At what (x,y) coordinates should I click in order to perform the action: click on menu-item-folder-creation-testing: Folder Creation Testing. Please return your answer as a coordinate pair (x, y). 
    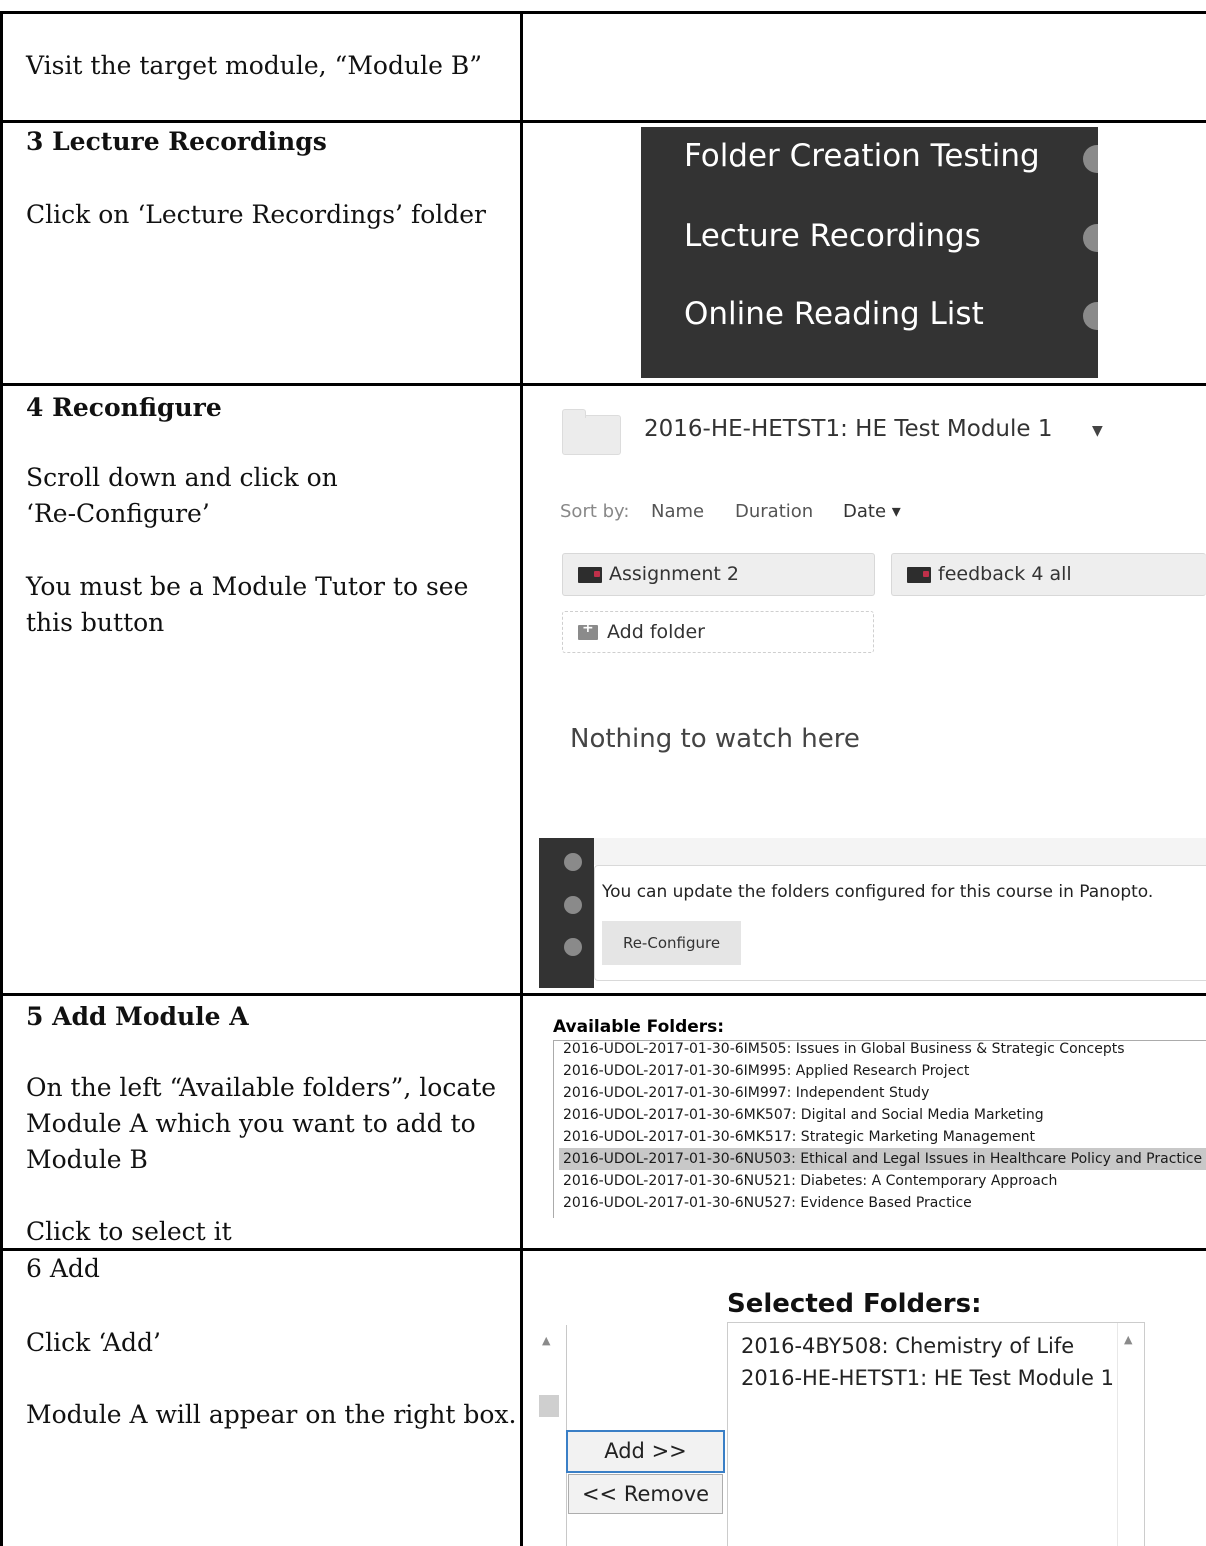
    Looking at the image, I should click on (862, 156).